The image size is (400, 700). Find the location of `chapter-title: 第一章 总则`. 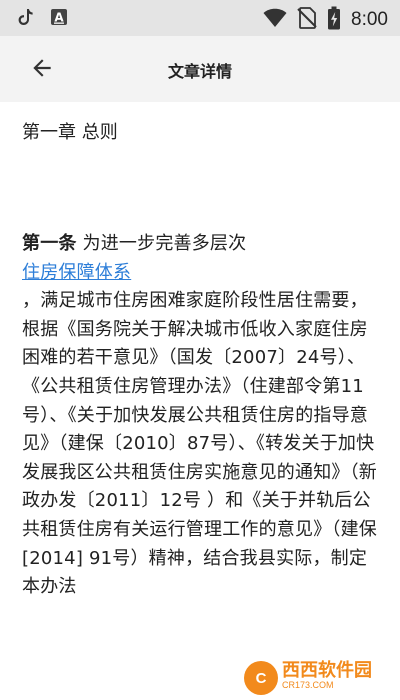

chapter-title: 第一章 总则 is located at coordinates (70, 132).